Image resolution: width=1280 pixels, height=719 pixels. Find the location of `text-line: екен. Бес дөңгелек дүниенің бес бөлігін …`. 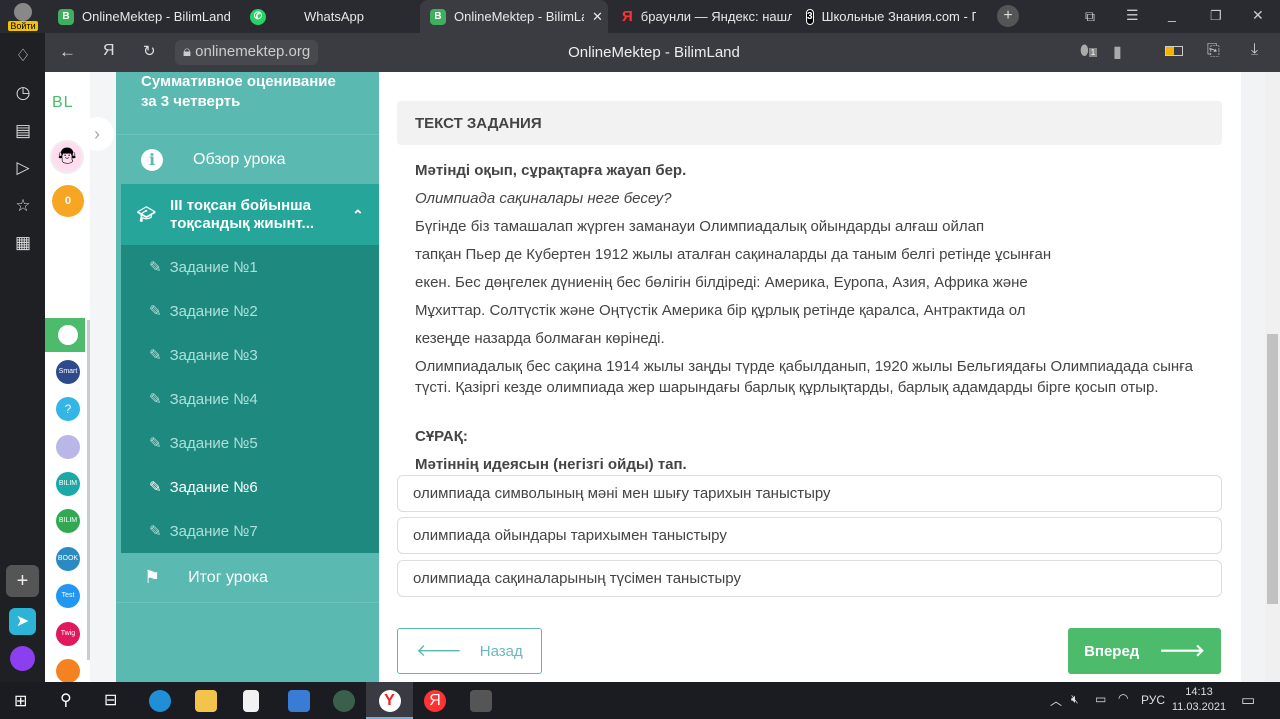

text-line: екен. Бес дөңгелек дүниенің бес бөлігін … is located at coordinates (721, 282).